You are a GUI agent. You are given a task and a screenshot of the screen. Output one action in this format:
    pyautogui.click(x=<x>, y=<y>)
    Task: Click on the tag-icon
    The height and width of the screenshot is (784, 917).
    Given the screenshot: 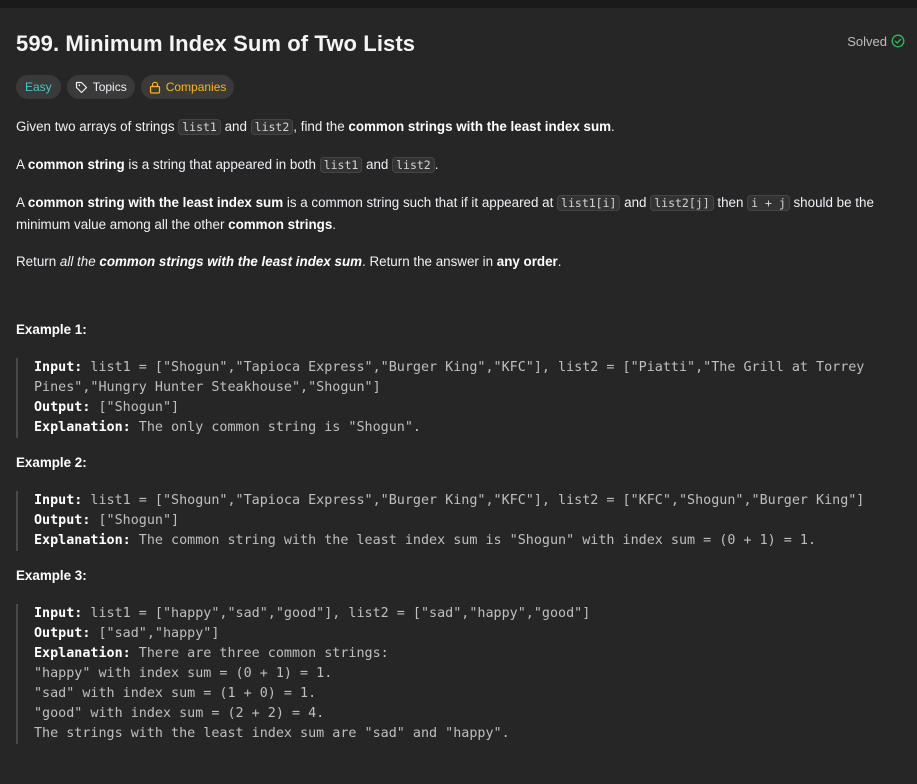 What is the action you would take?
    pyautogui.click(x=81, y=87)
    